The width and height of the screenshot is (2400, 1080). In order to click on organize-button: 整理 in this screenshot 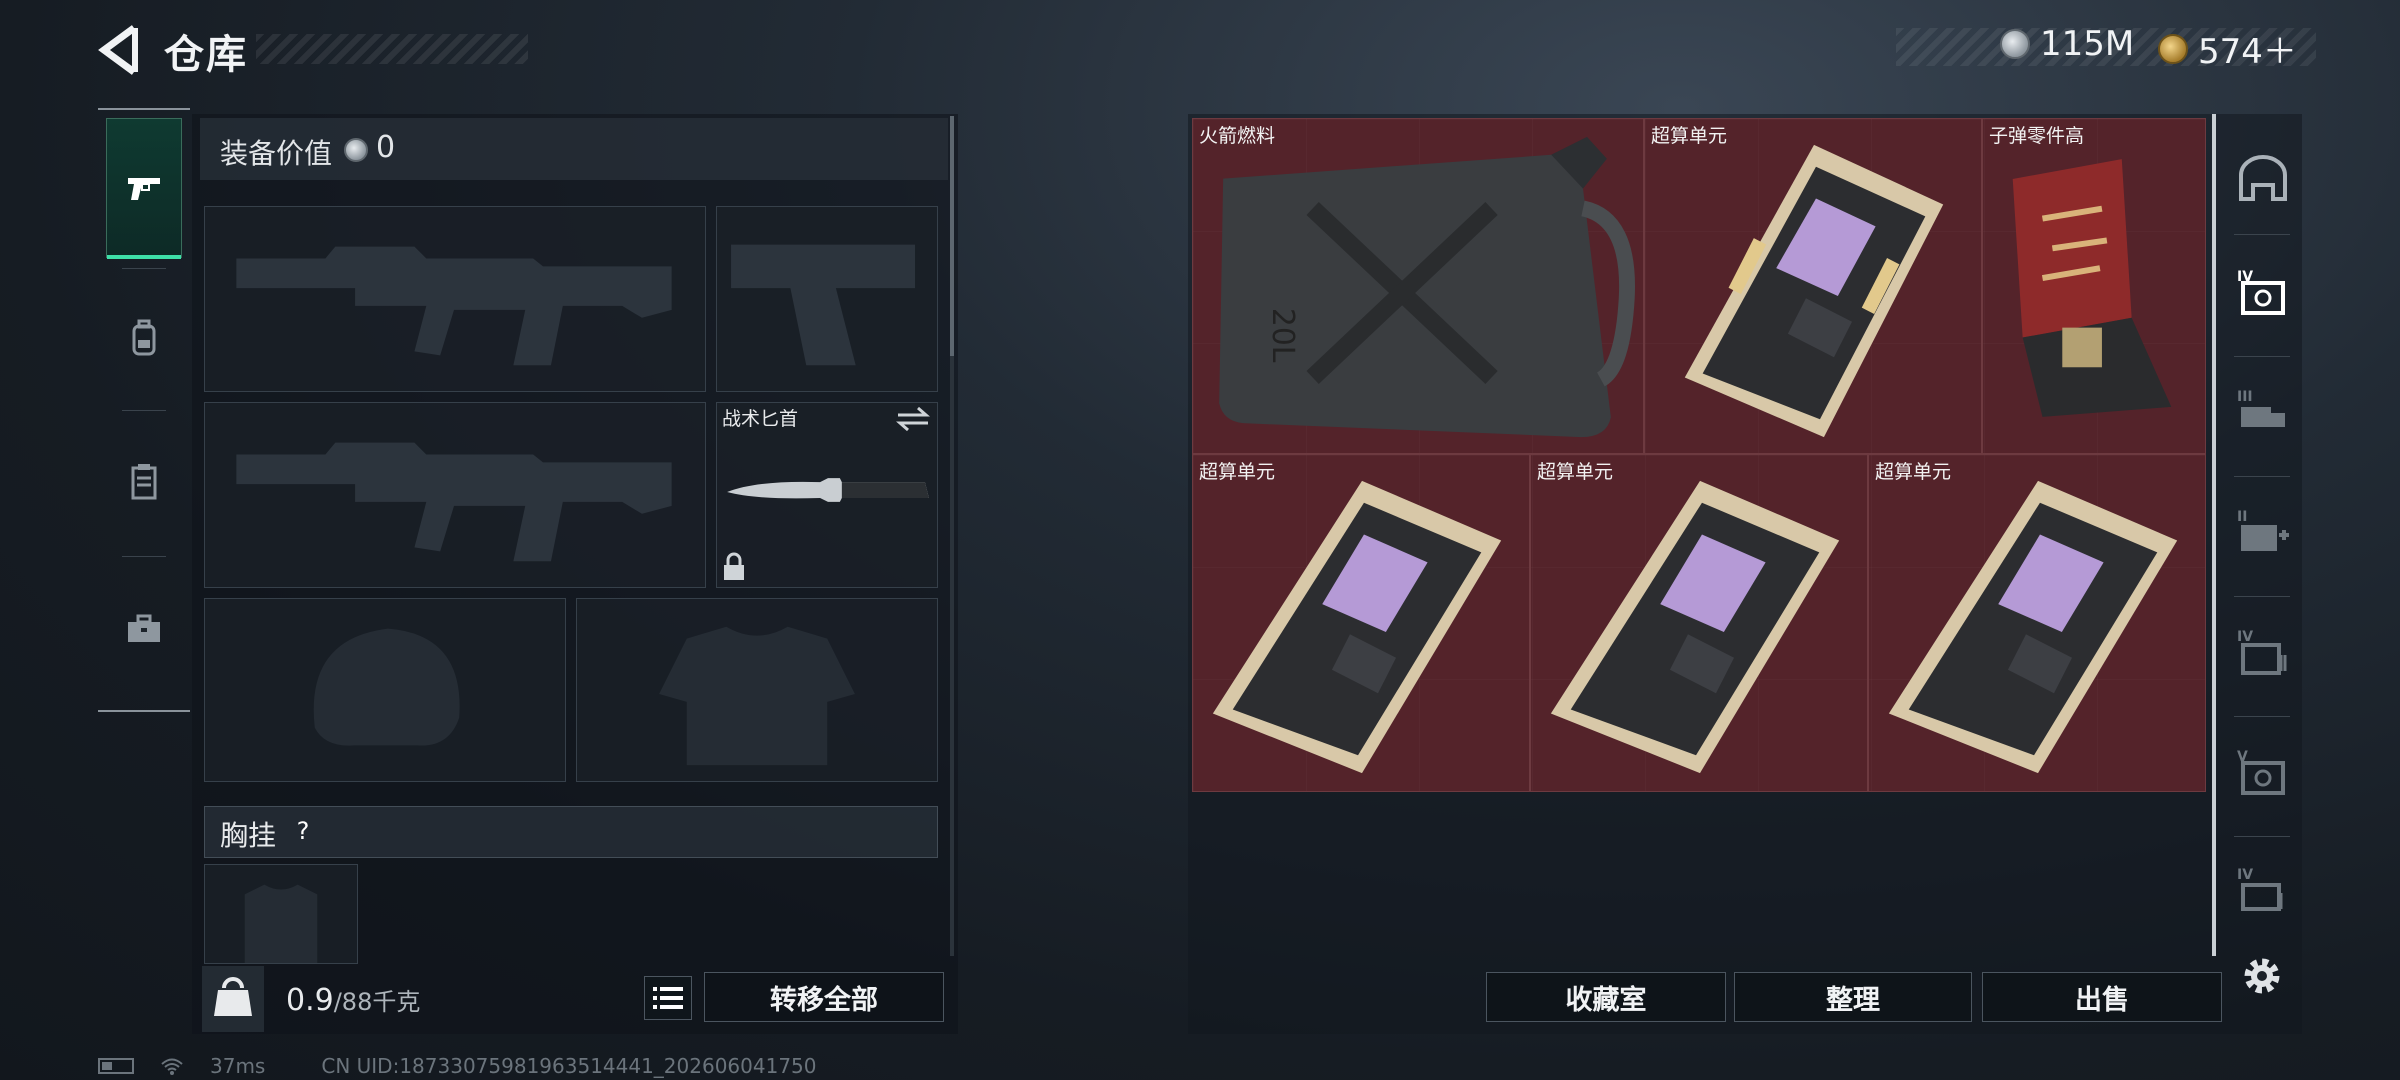, I will do `click(1853, 997)`.